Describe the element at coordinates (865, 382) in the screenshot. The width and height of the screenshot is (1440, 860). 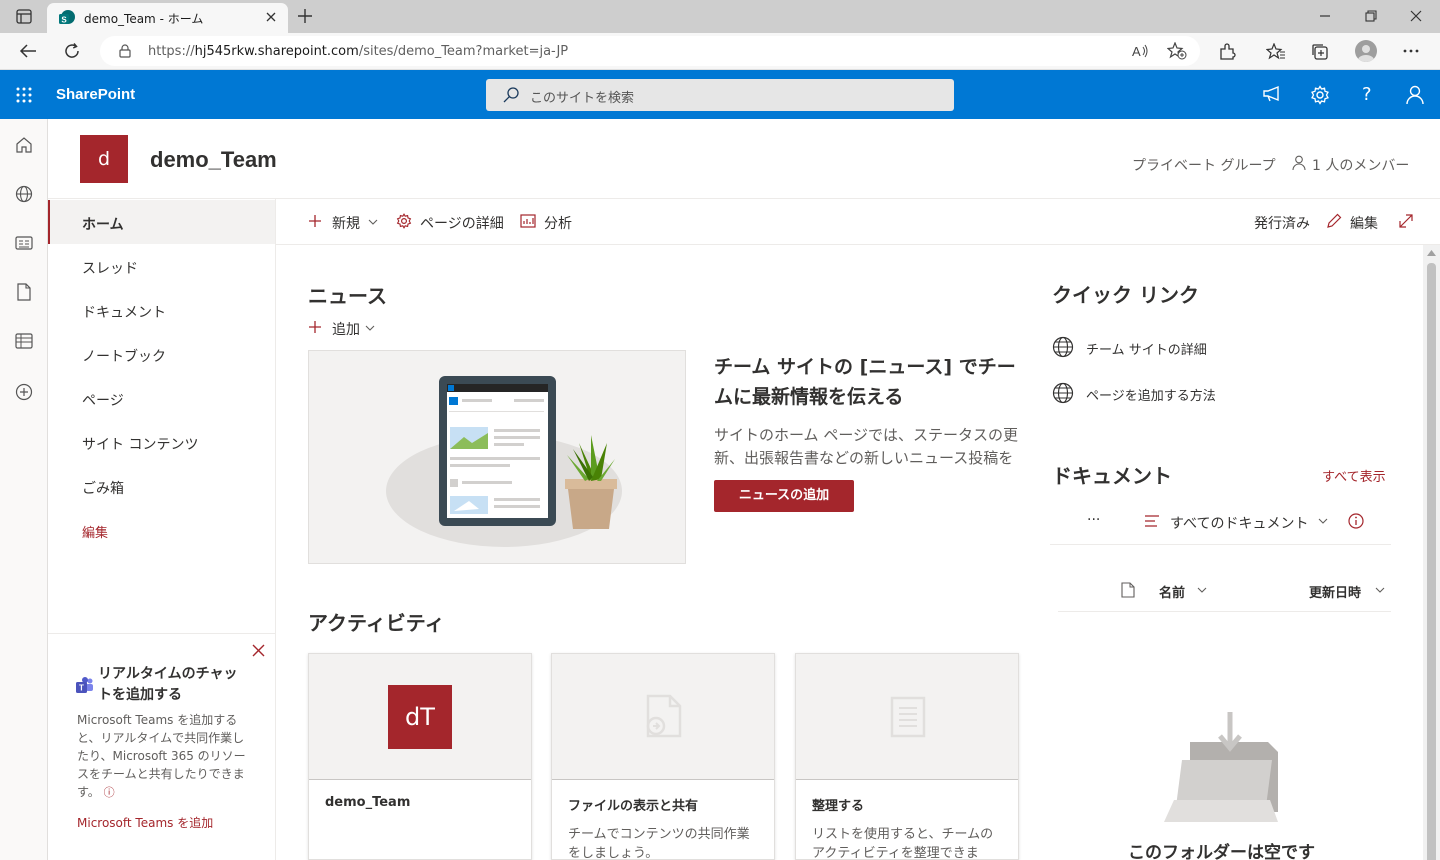
I see `news-card-title: チーム サイトの [ニュース] でチームに最新情報を伝える` at that location.